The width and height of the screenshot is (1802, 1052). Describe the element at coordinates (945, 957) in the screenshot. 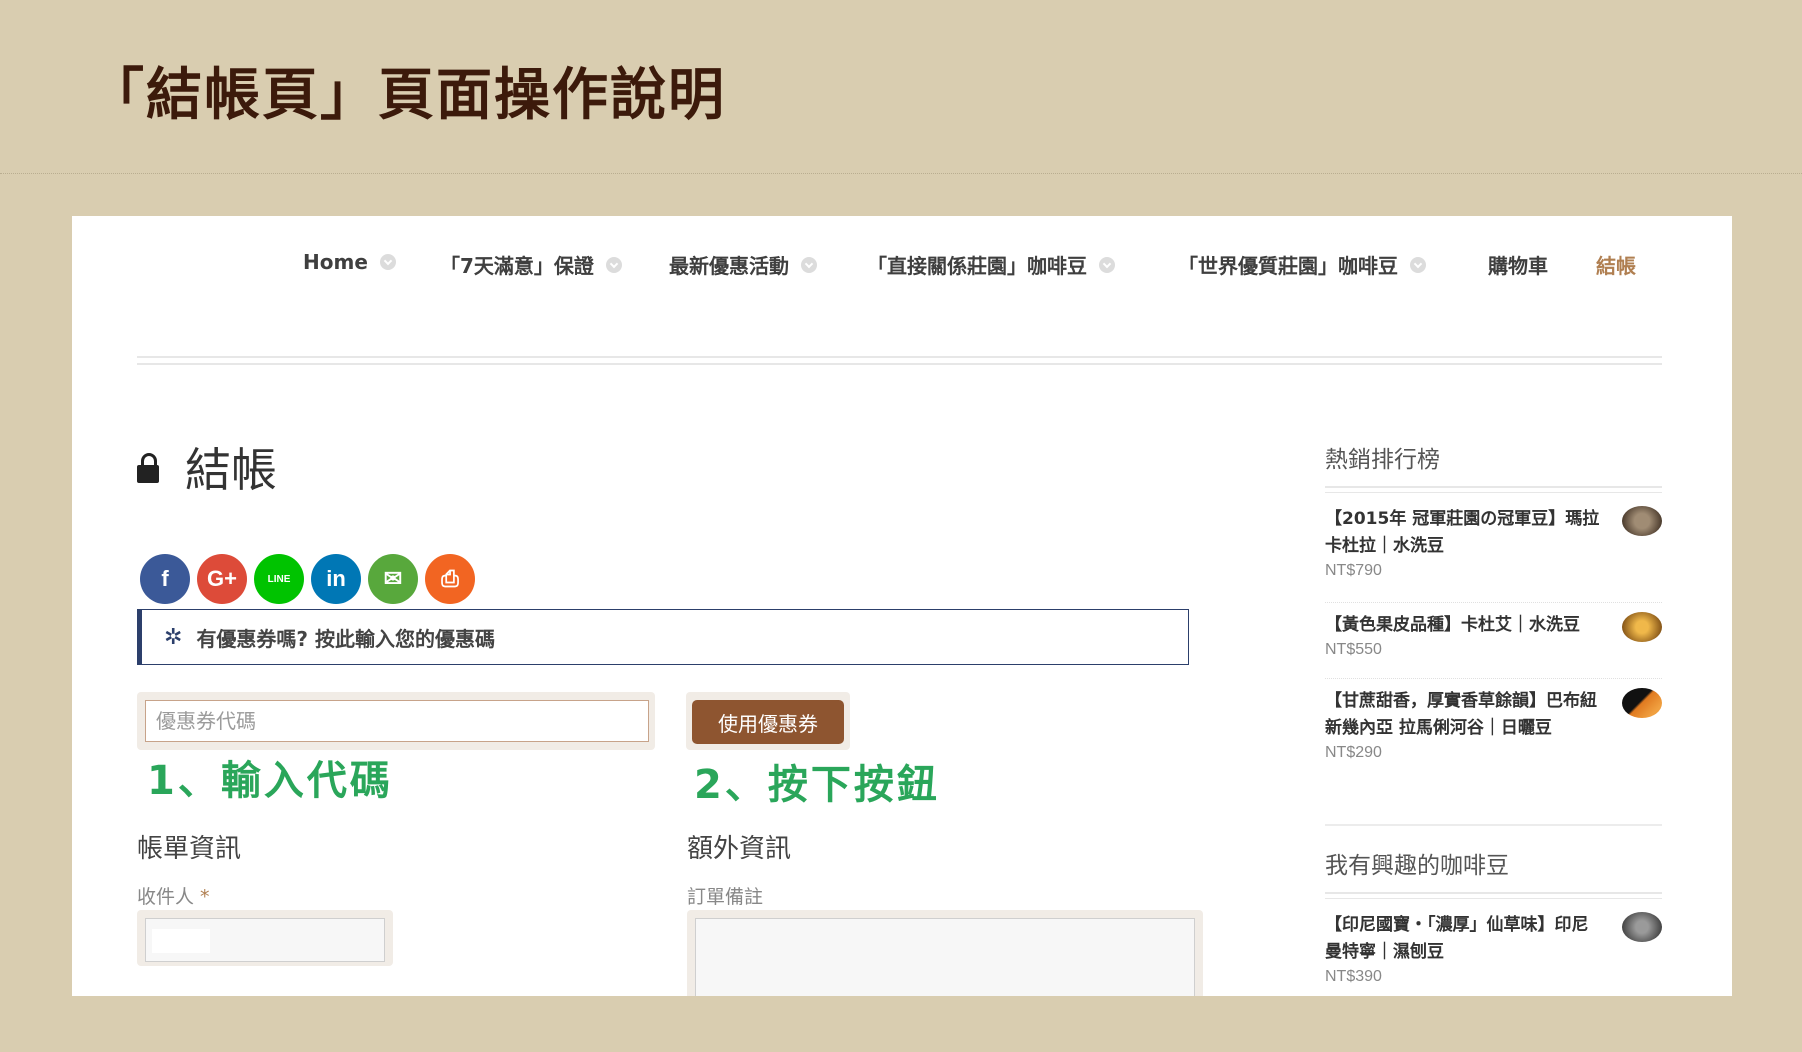

I see `order-notes-field` at that location.